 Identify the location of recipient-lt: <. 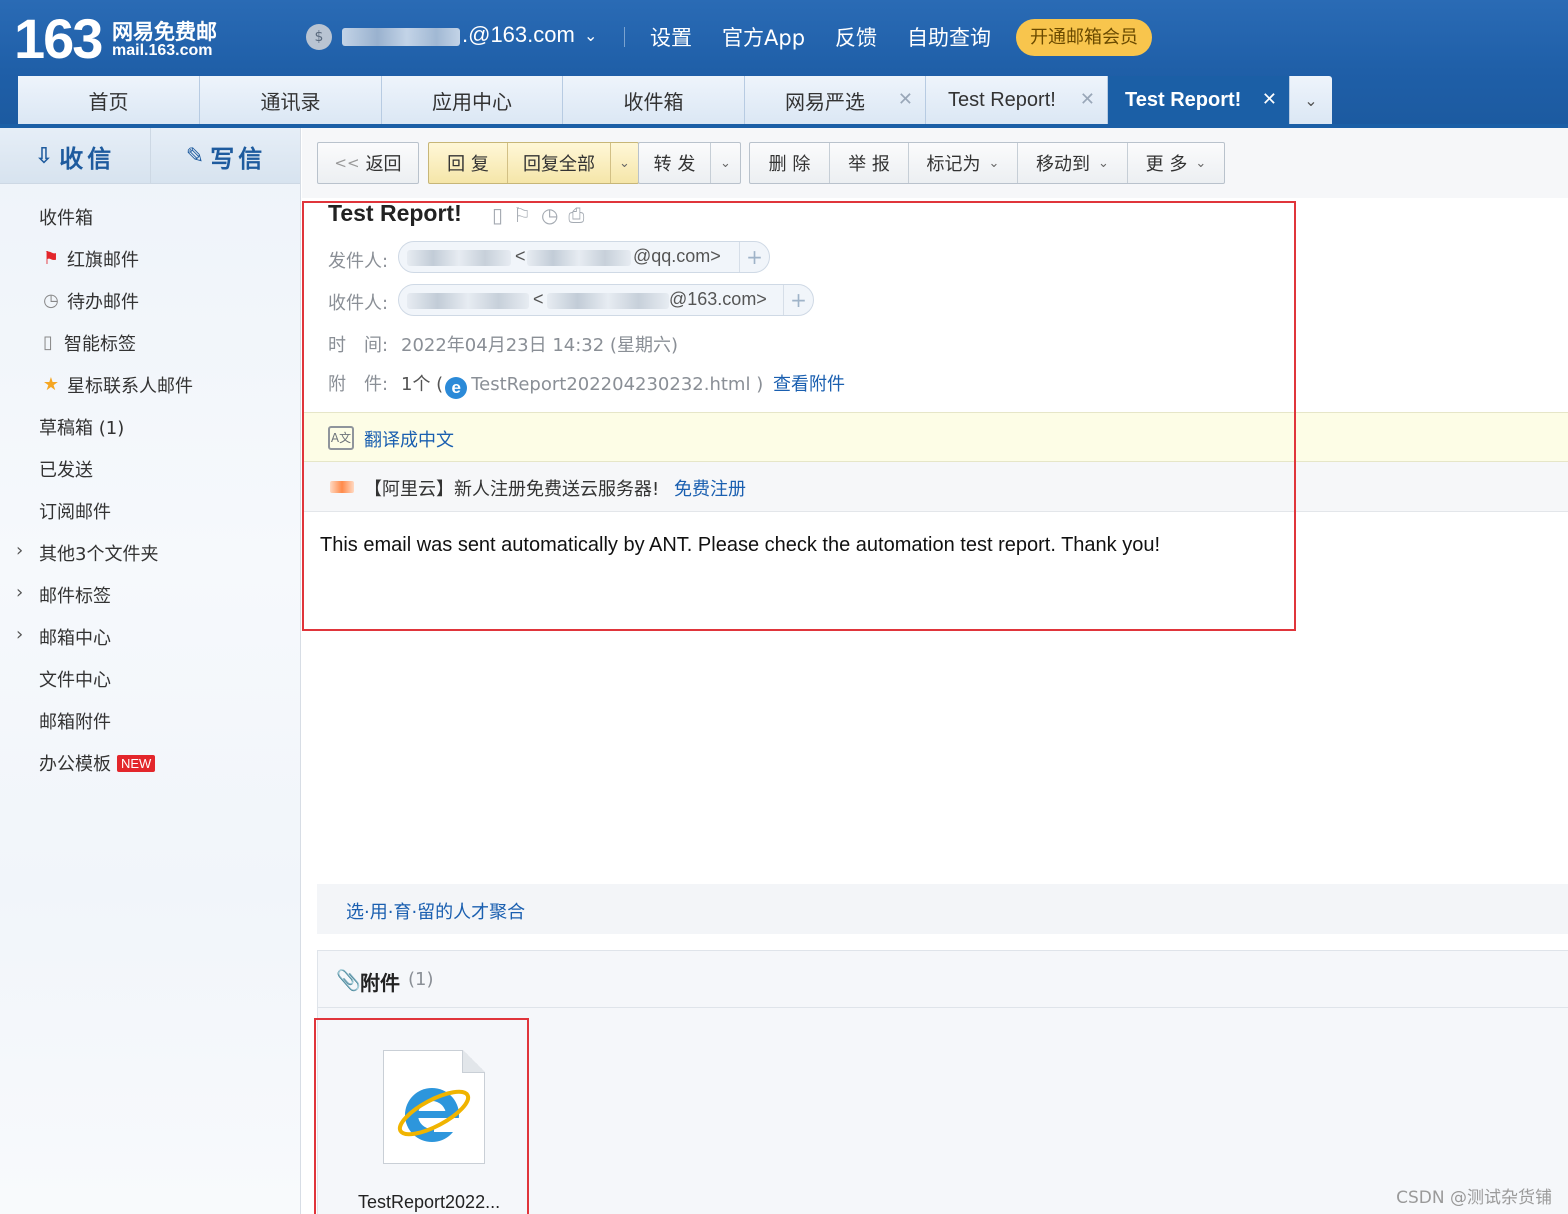
(538, 299).